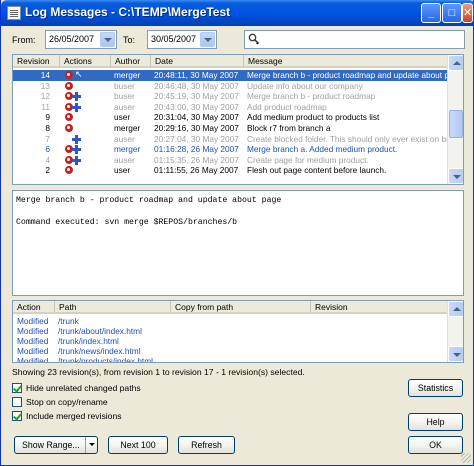 Image resolution: width=474 pixels, height=466 pixels. I want to click on path-value: /trunk/about/index.html, so click(100, 331).